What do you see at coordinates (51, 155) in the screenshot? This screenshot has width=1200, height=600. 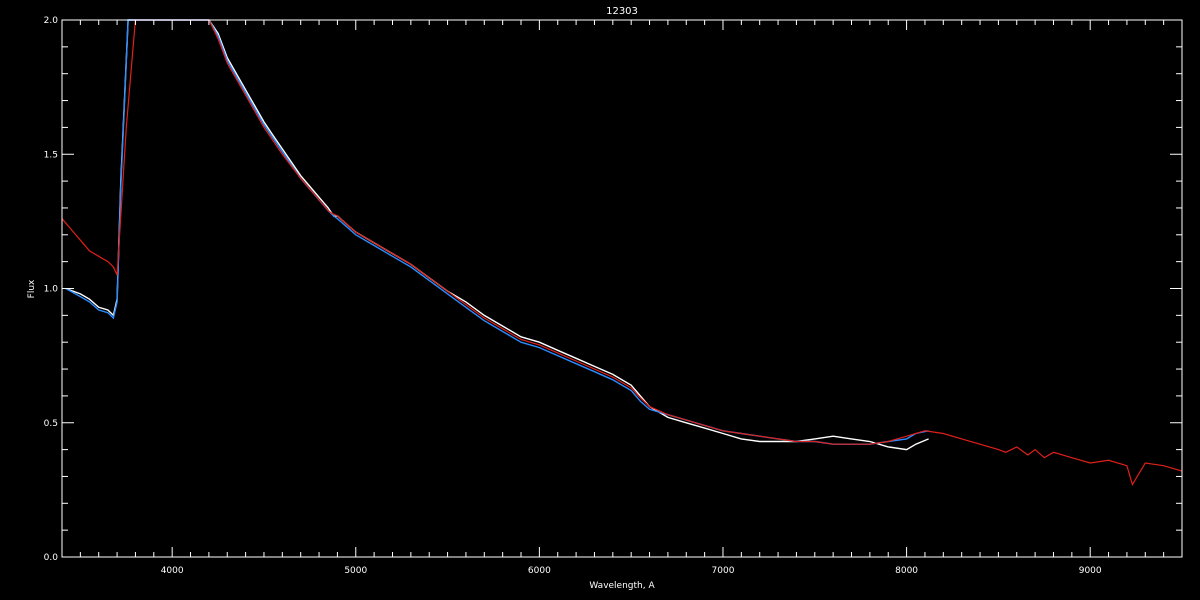 I see `y-tick-label: 1.5` at bounding box center [51, 155].